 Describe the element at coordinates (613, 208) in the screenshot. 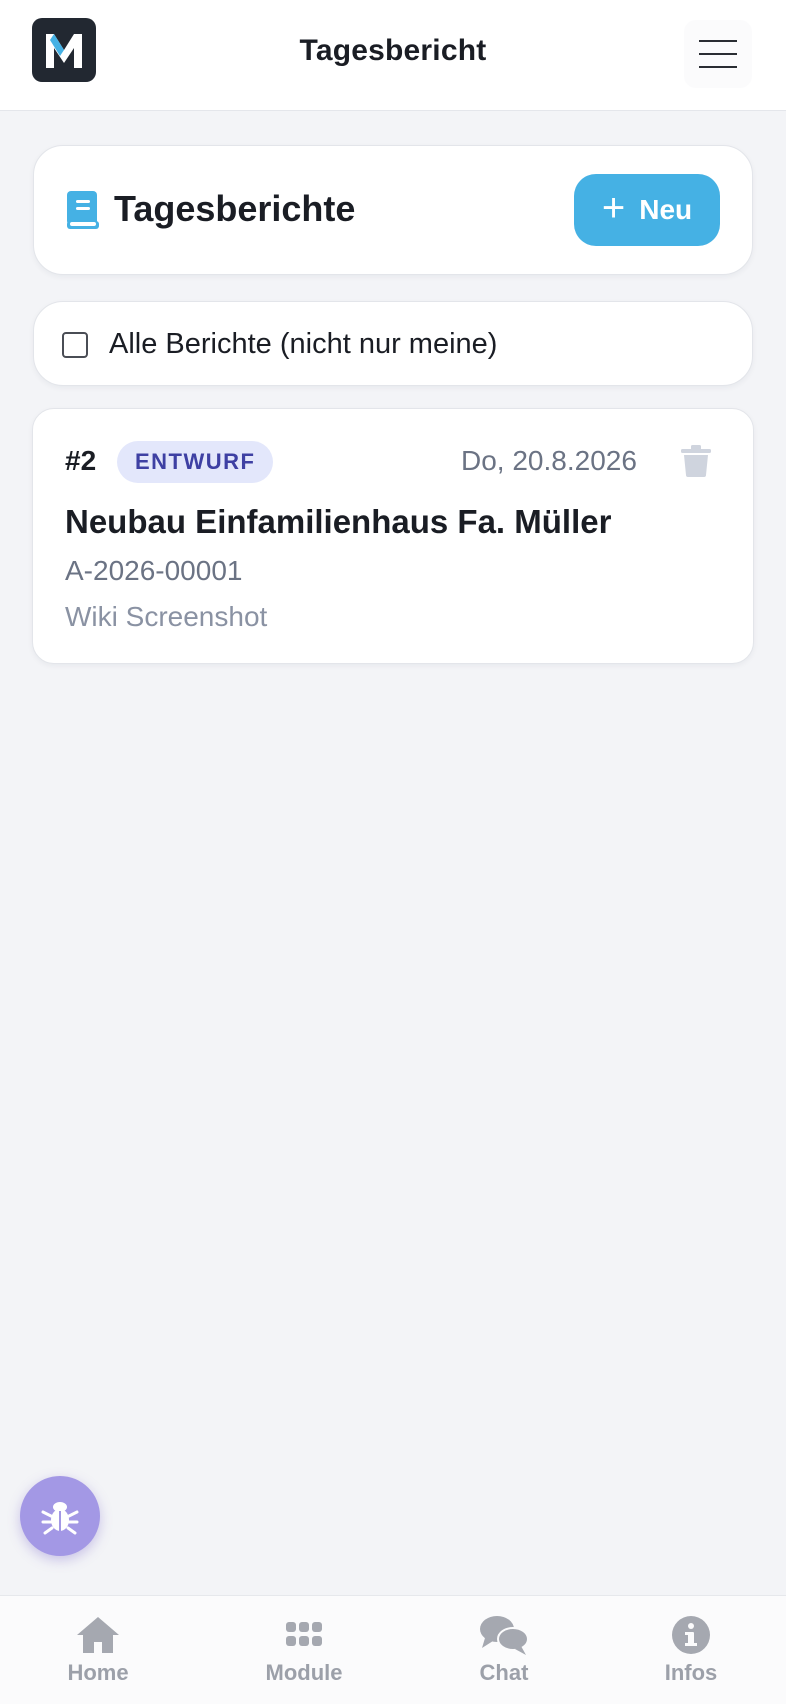

I see `plus-icon: +` at that location.